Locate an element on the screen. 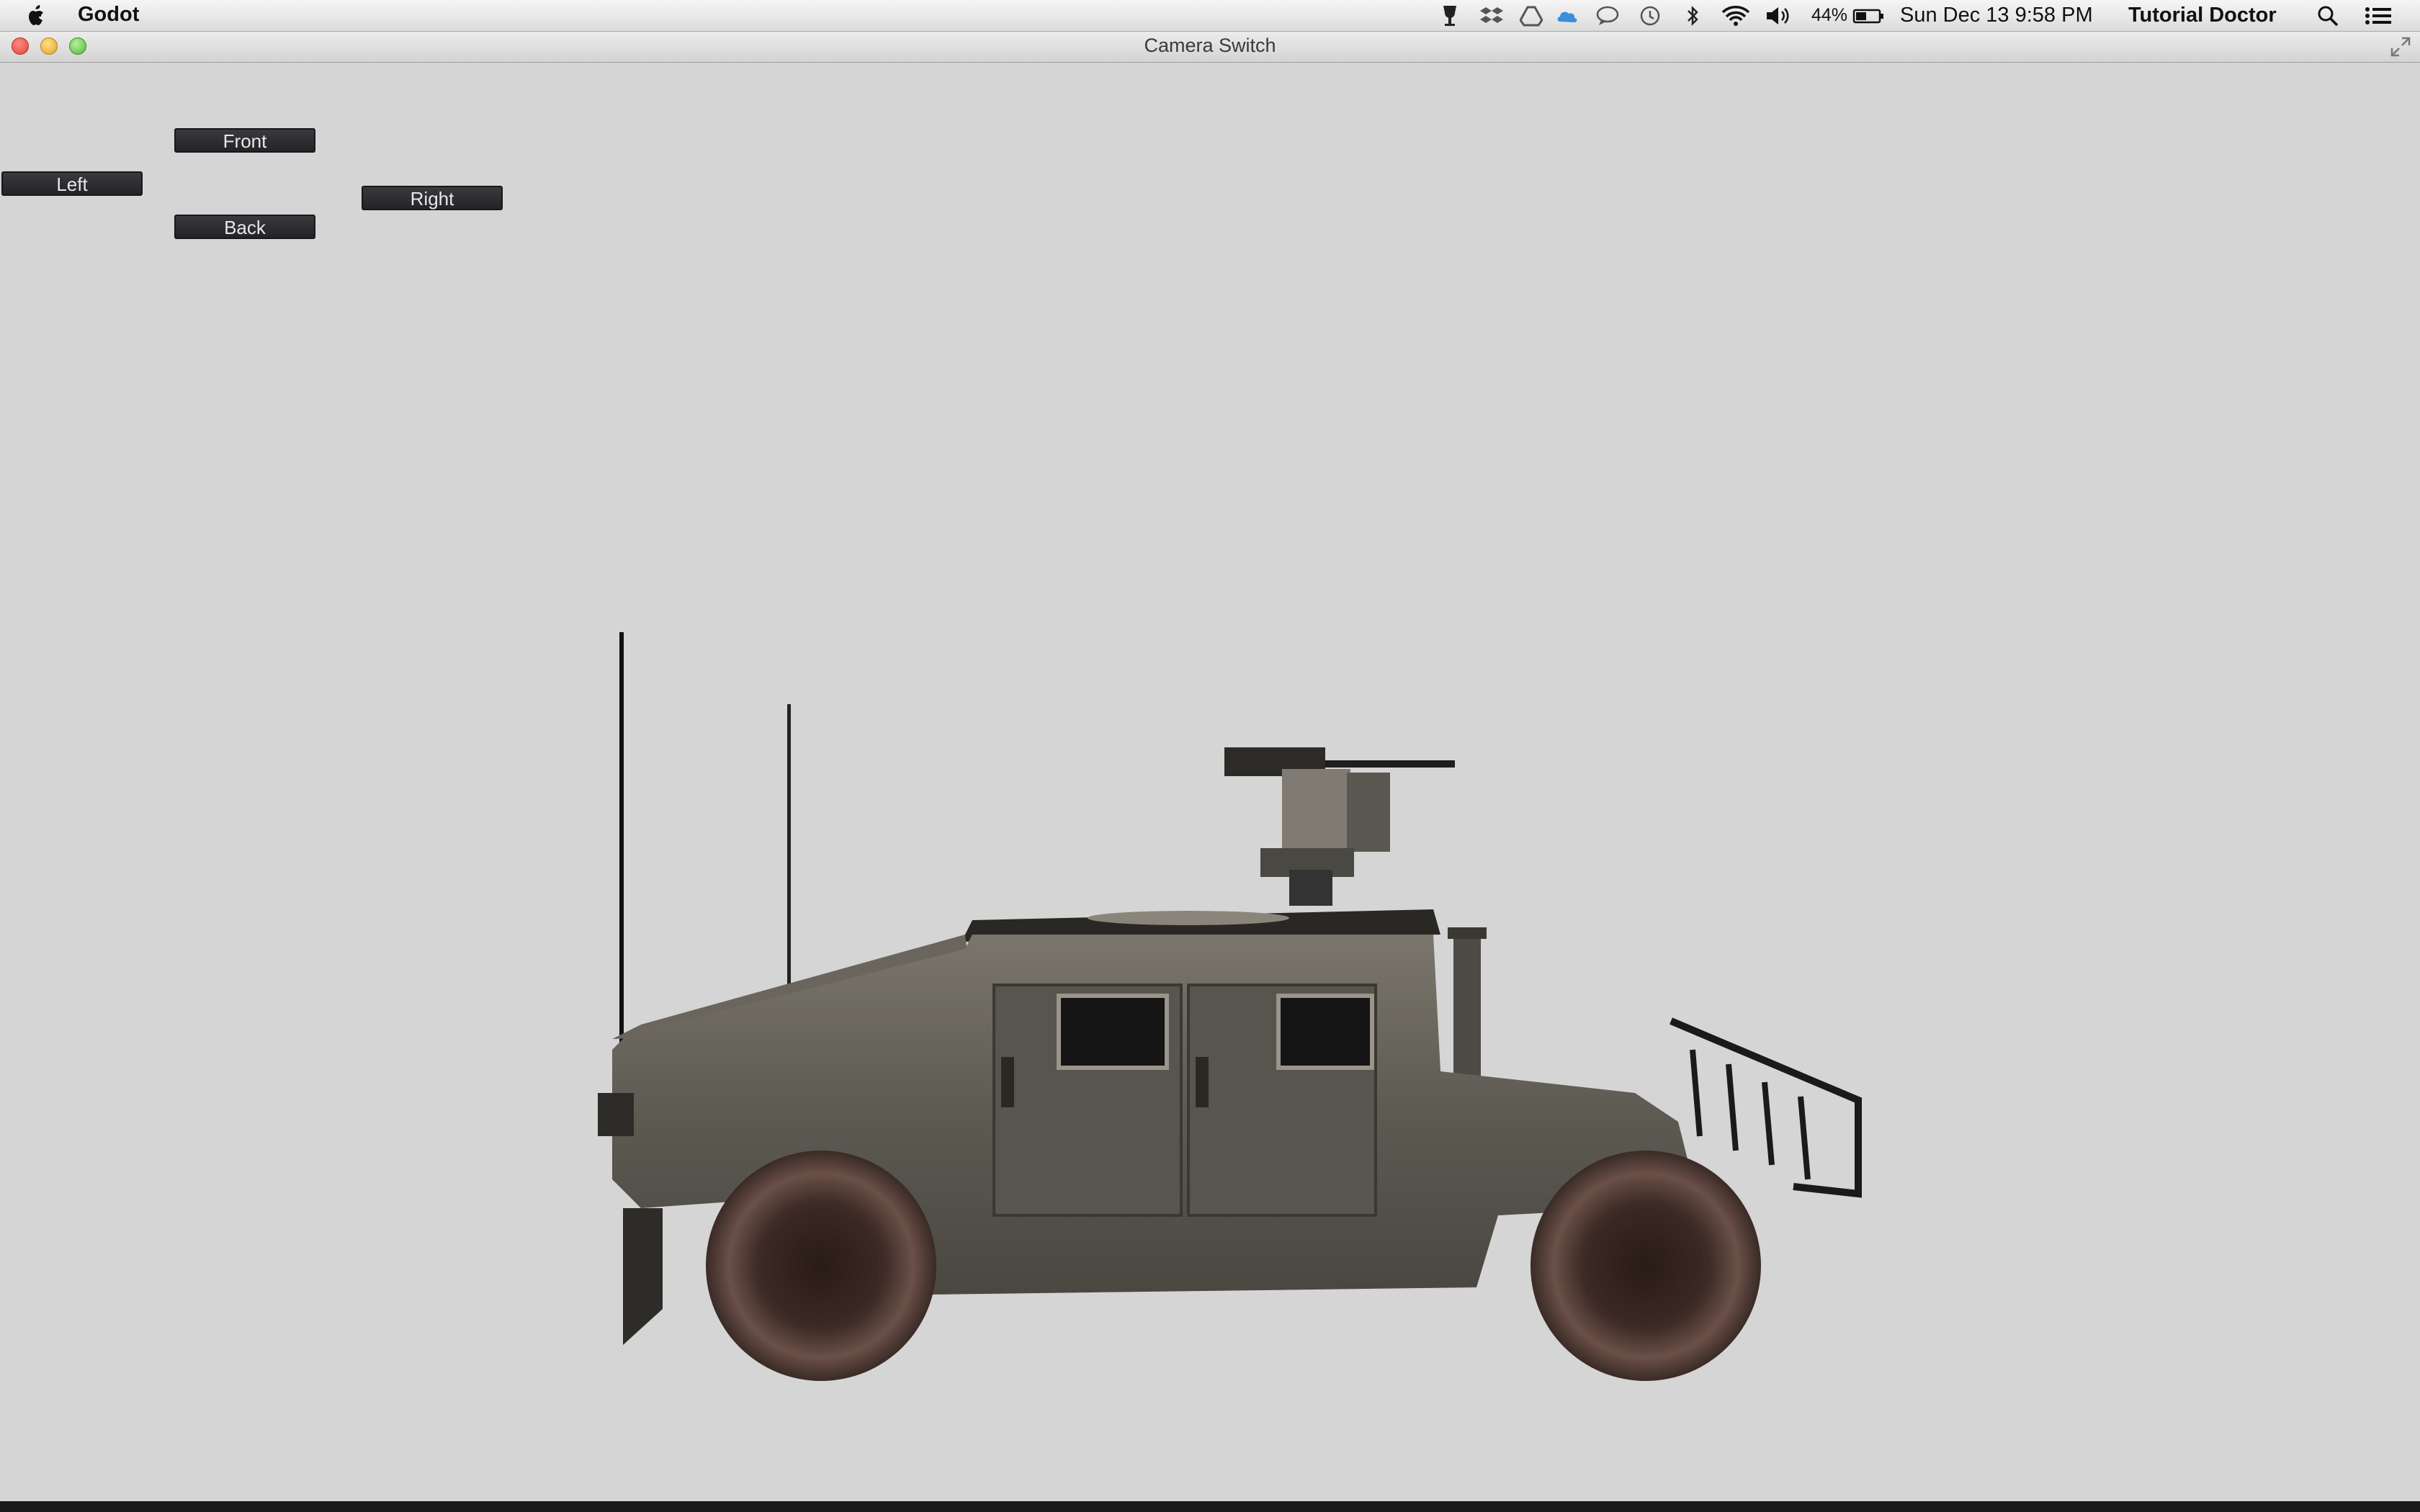  apple-logo-icon is located at coordinates (37, 15).